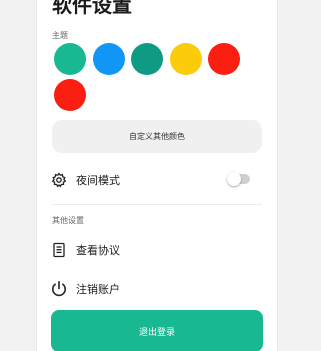 The image size is (321, 351). Describe the element at coordinates (98, 289) in the screenshot. I see `delete-account-label: 注销账户` at that location.